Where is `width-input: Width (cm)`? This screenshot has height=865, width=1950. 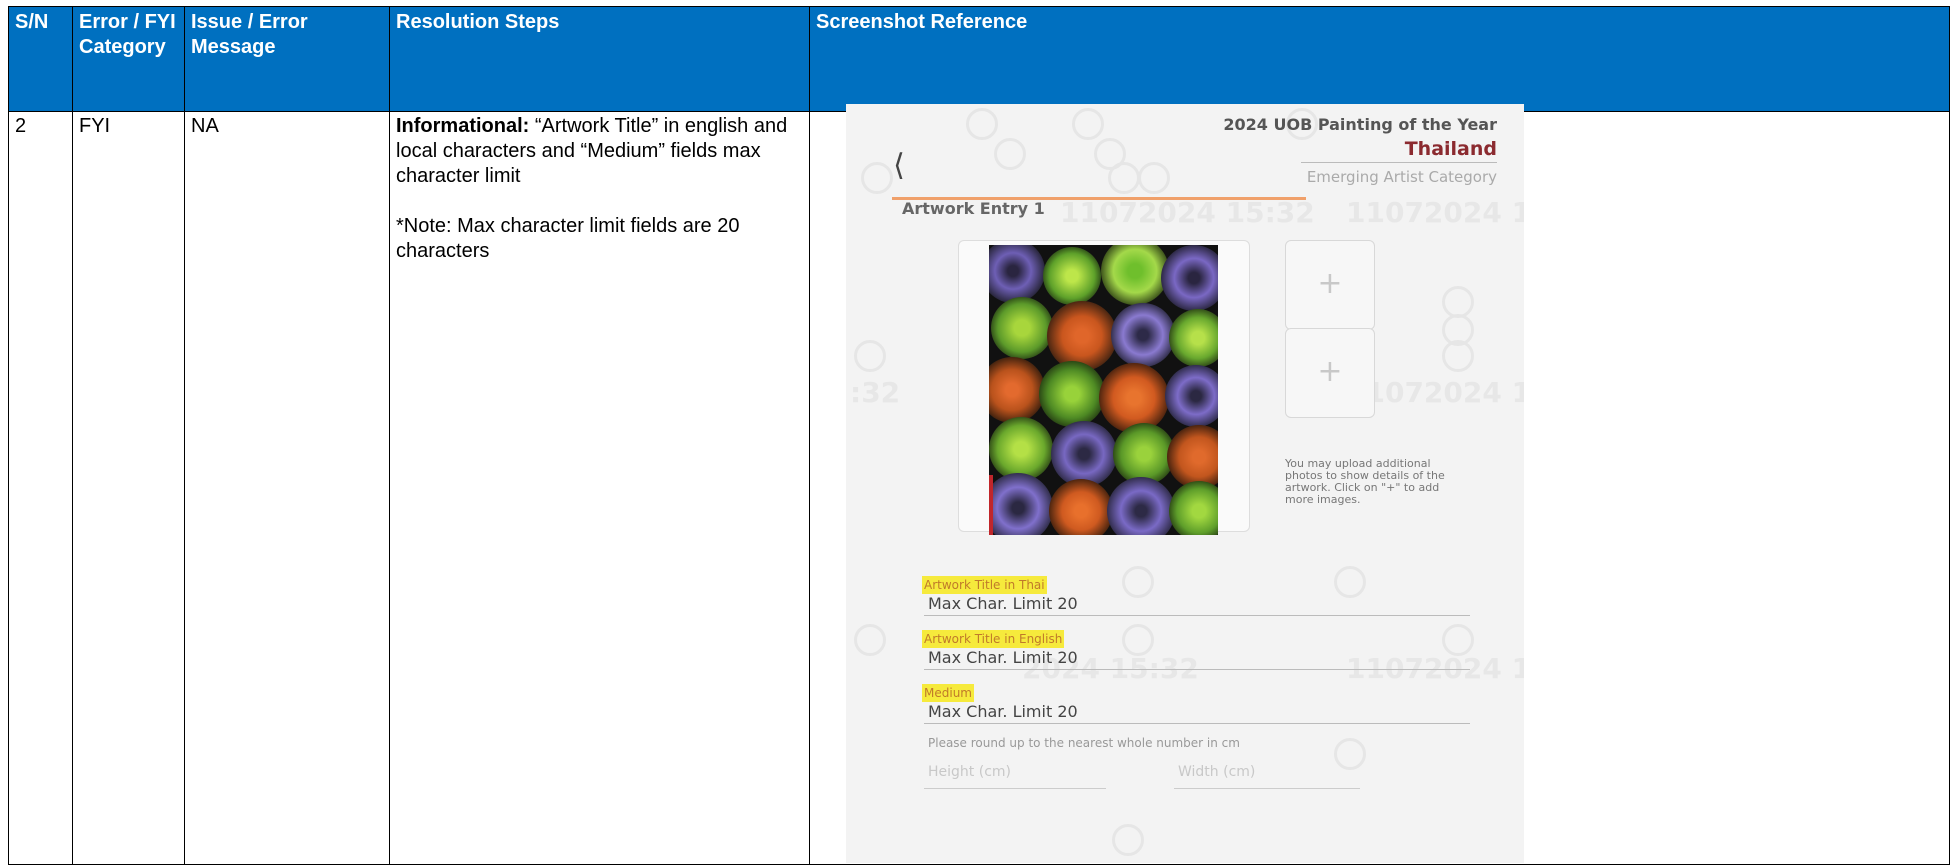
width-input: Width (cm) is located at coordinates (1216, 772).